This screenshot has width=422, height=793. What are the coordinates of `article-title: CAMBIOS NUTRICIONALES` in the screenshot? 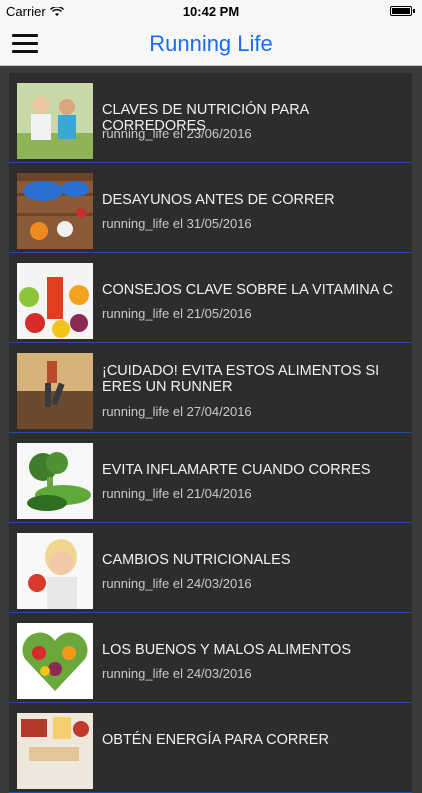 It's located at (196, 560).